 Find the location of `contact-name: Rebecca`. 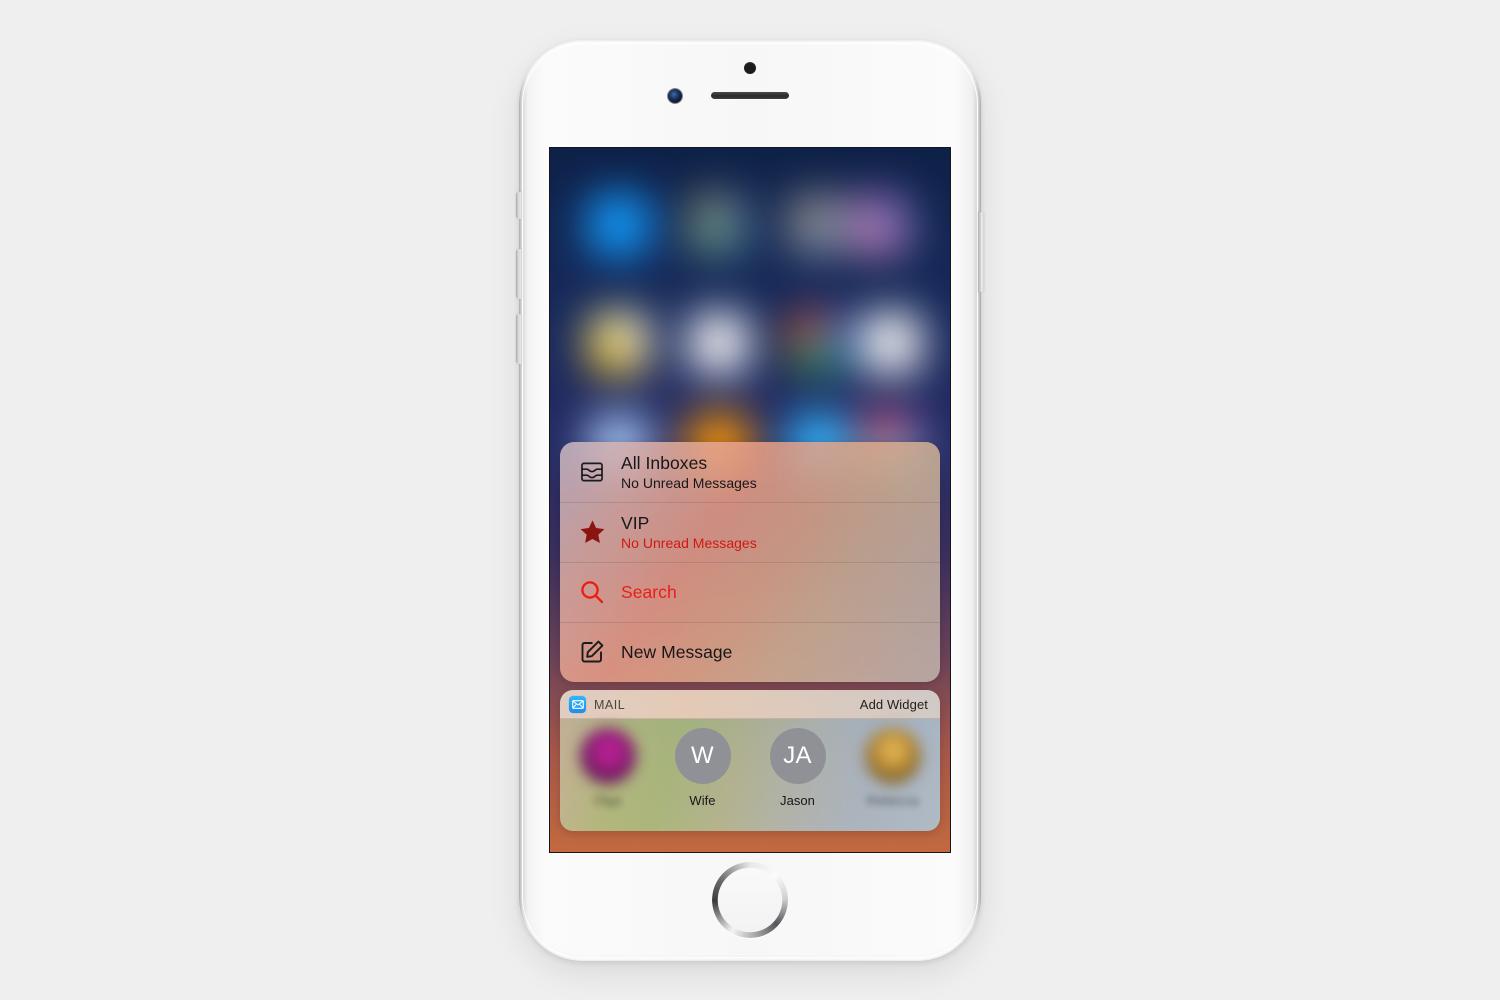

contact-name: Rebecca is located at coordinates (892, 800).